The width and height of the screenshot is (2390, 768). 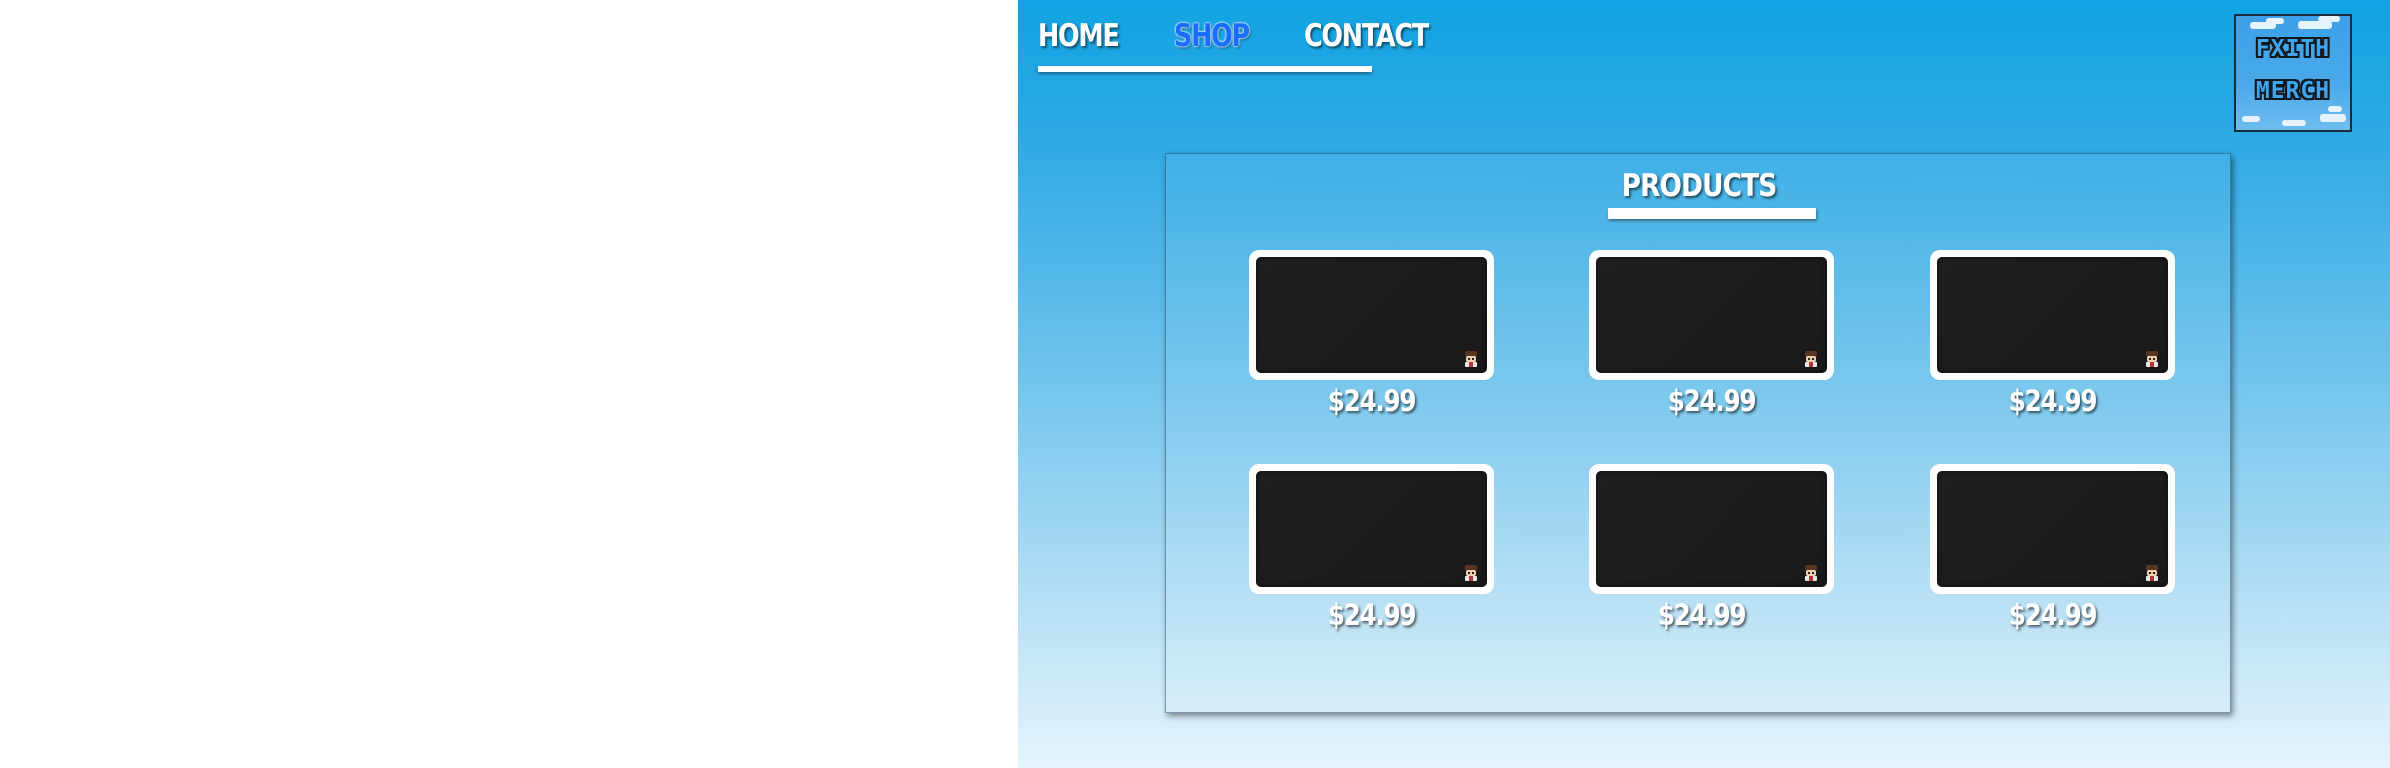 I want to click on products-heading-text: PRODUCTS, so click(x=1699, y=186).